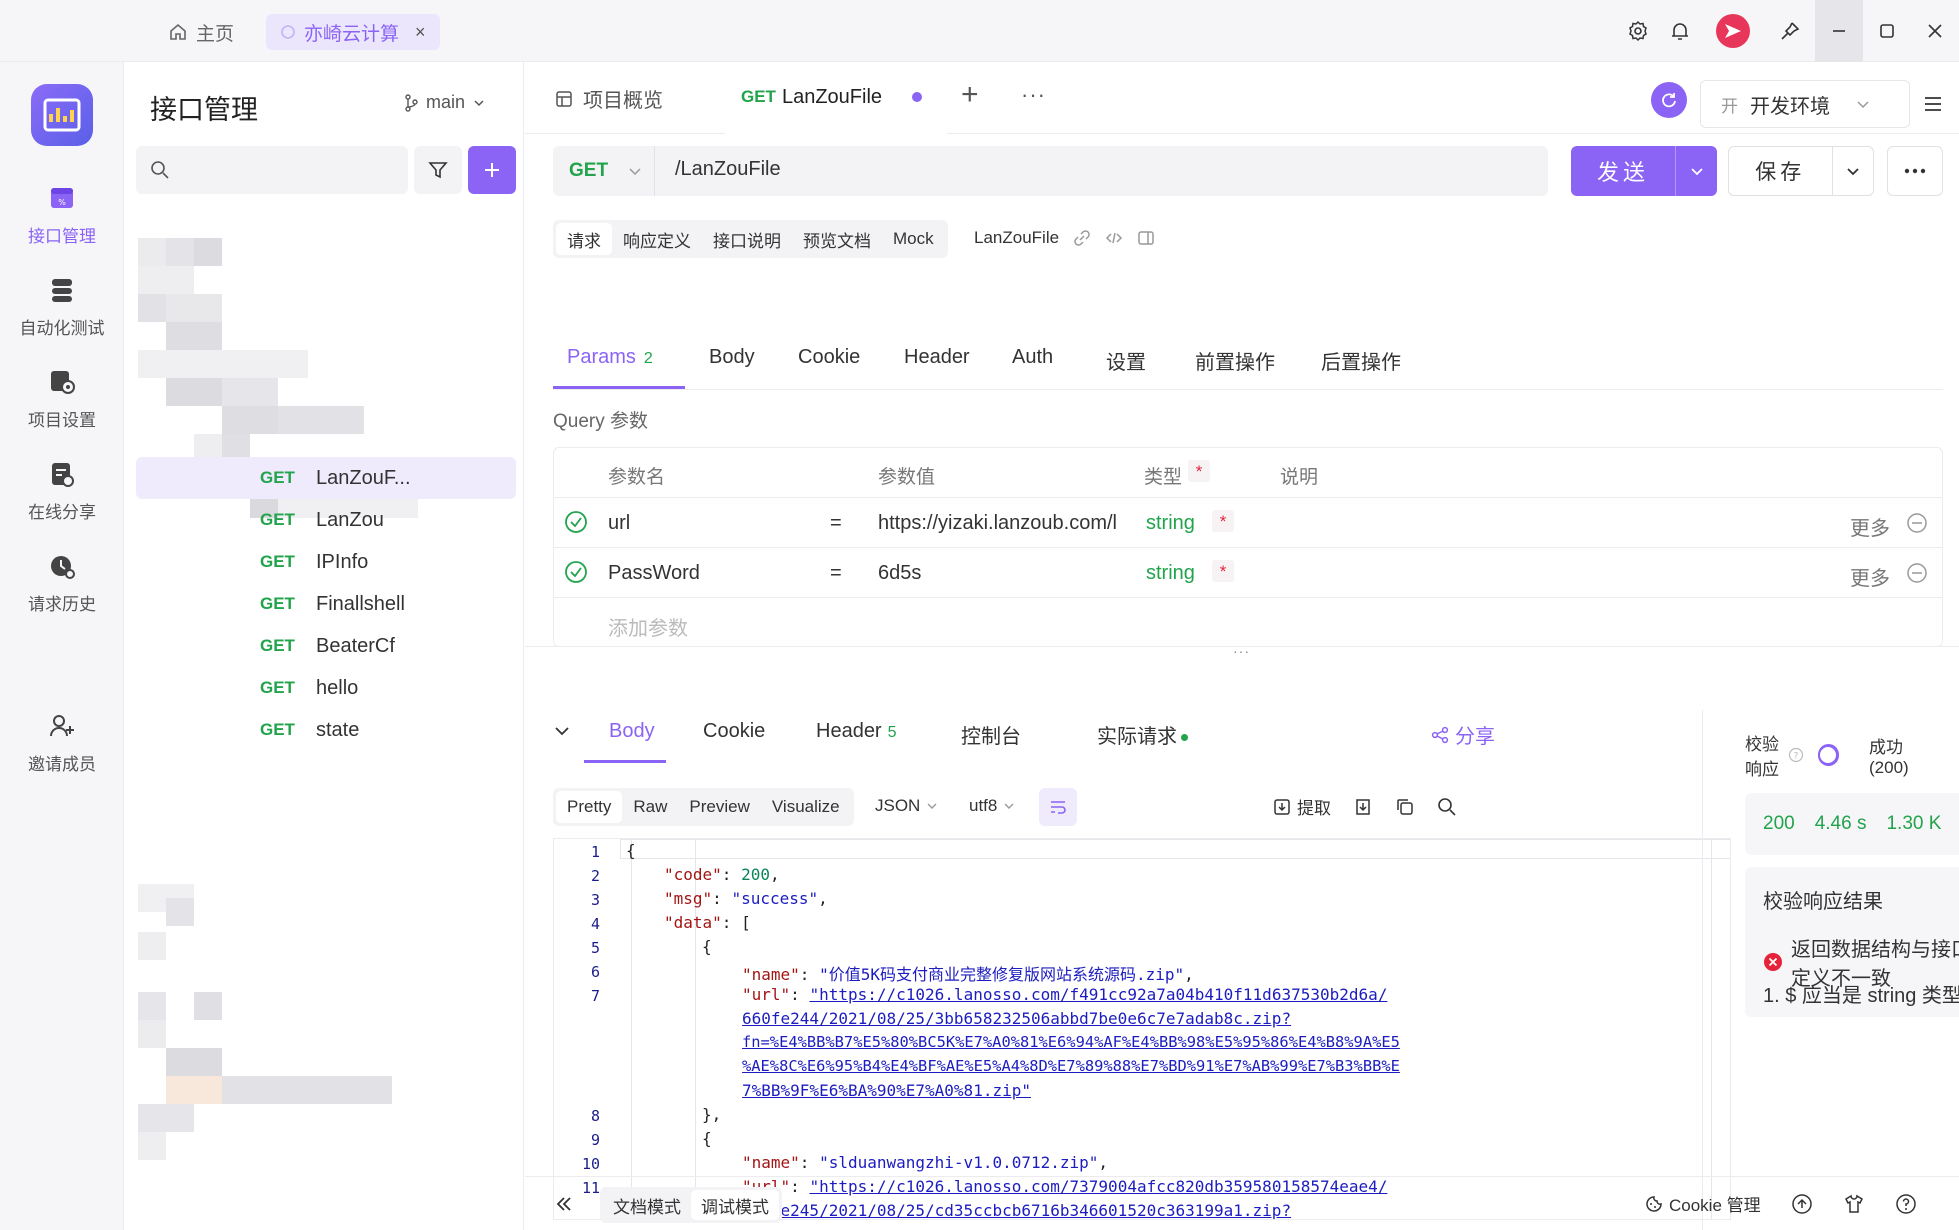 This screenshot has height=1230, width=1959. Describe the element at coordinates (1802, 1204) in the screenshot. I see `upload-icon` at that location.